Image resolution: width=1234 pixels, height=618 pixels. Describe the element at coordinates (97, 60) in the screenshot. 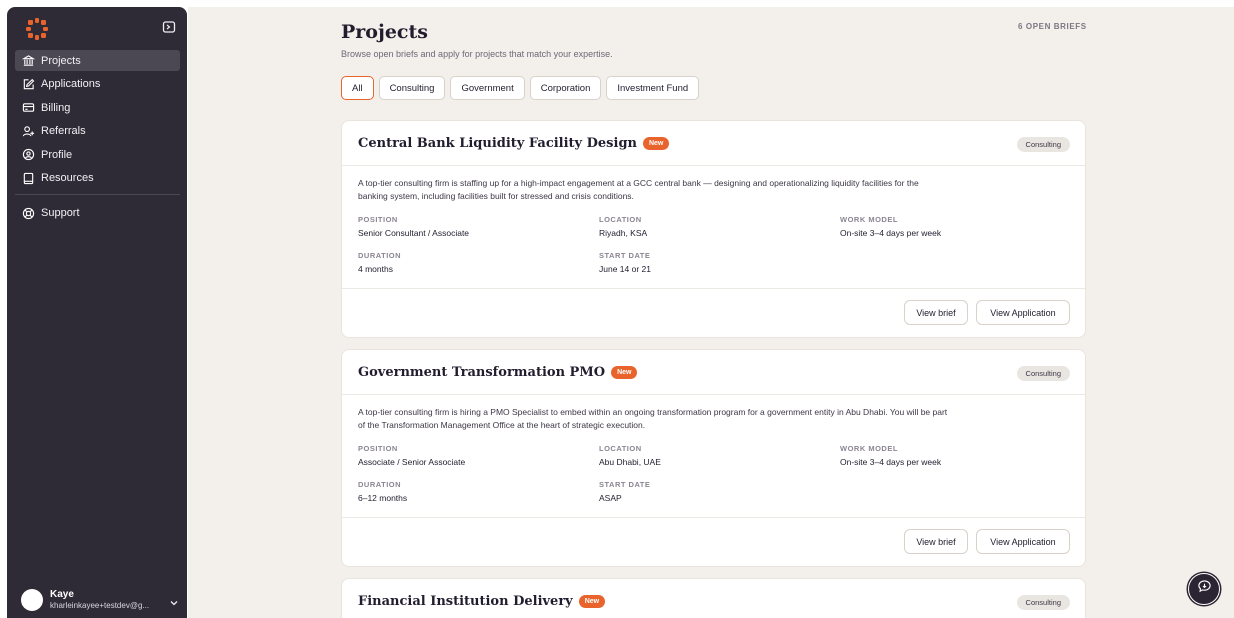

I see `sidebar-item-projects: Projects` at that location.